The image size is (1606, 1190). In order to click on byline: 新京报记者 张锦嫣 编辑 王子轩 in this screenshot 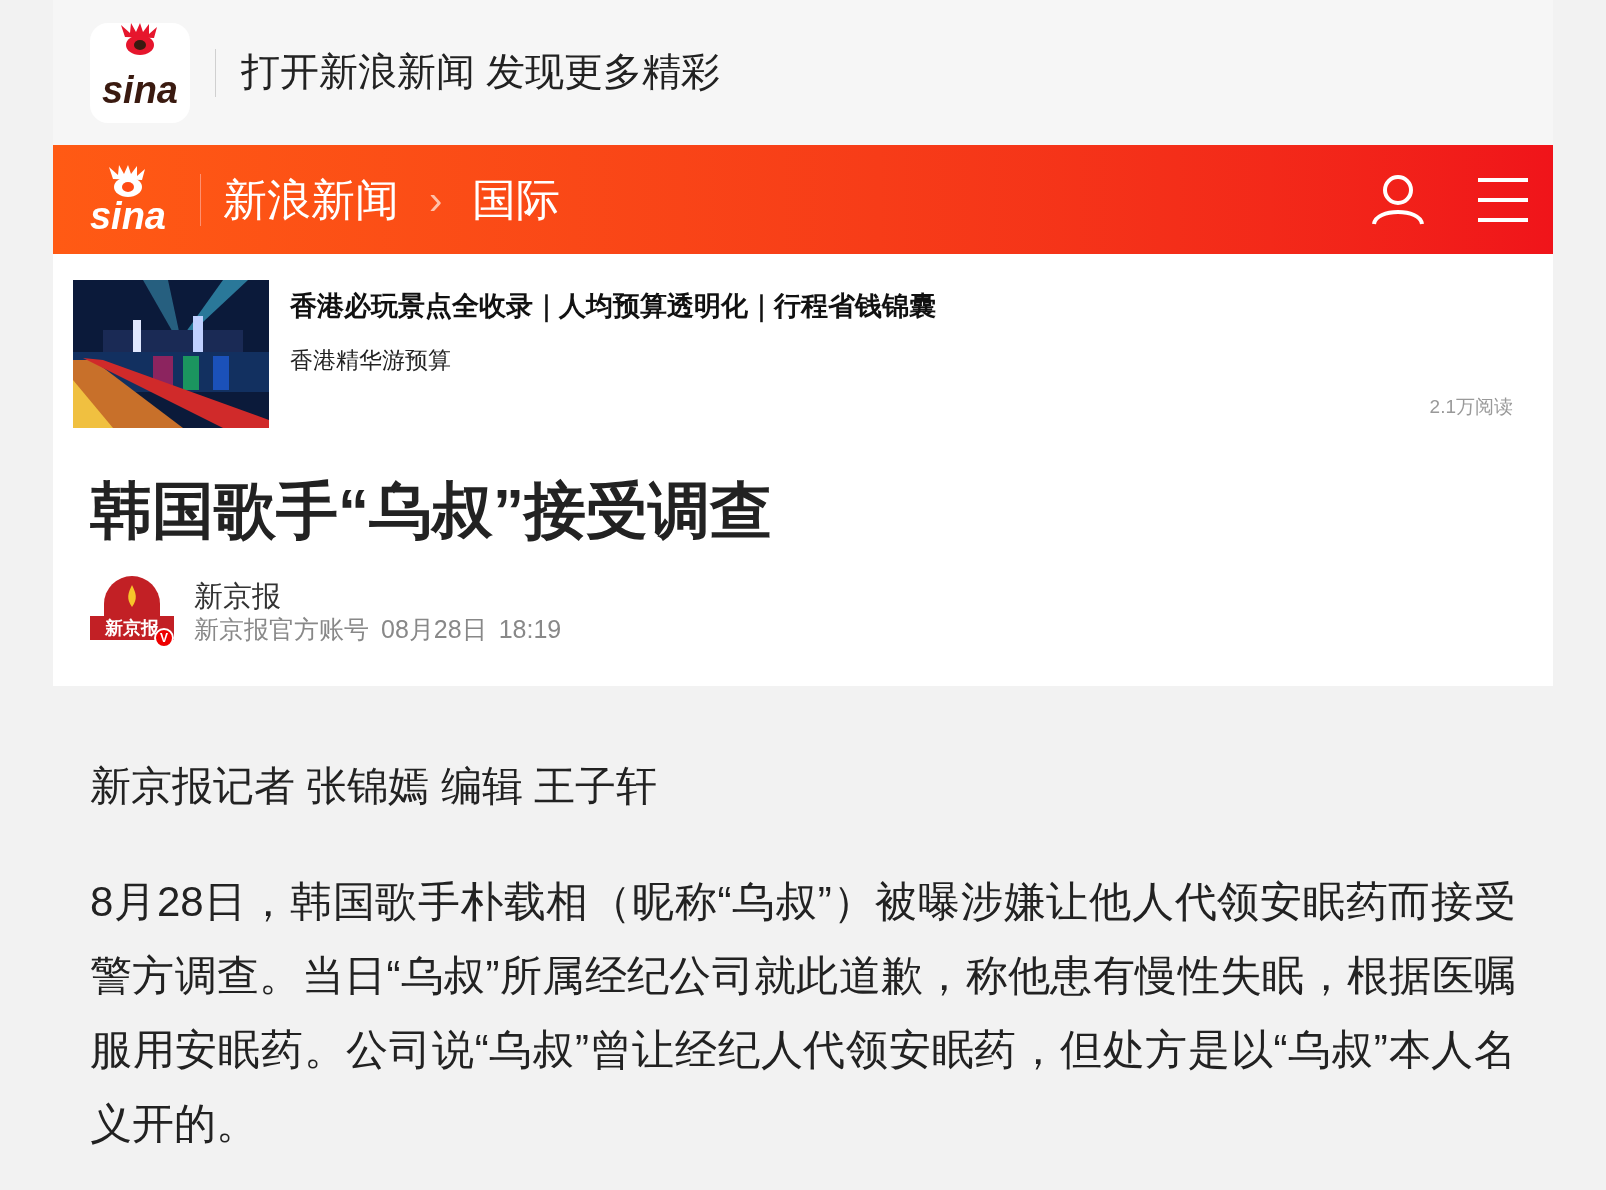, I will do `click(374, 786)`.